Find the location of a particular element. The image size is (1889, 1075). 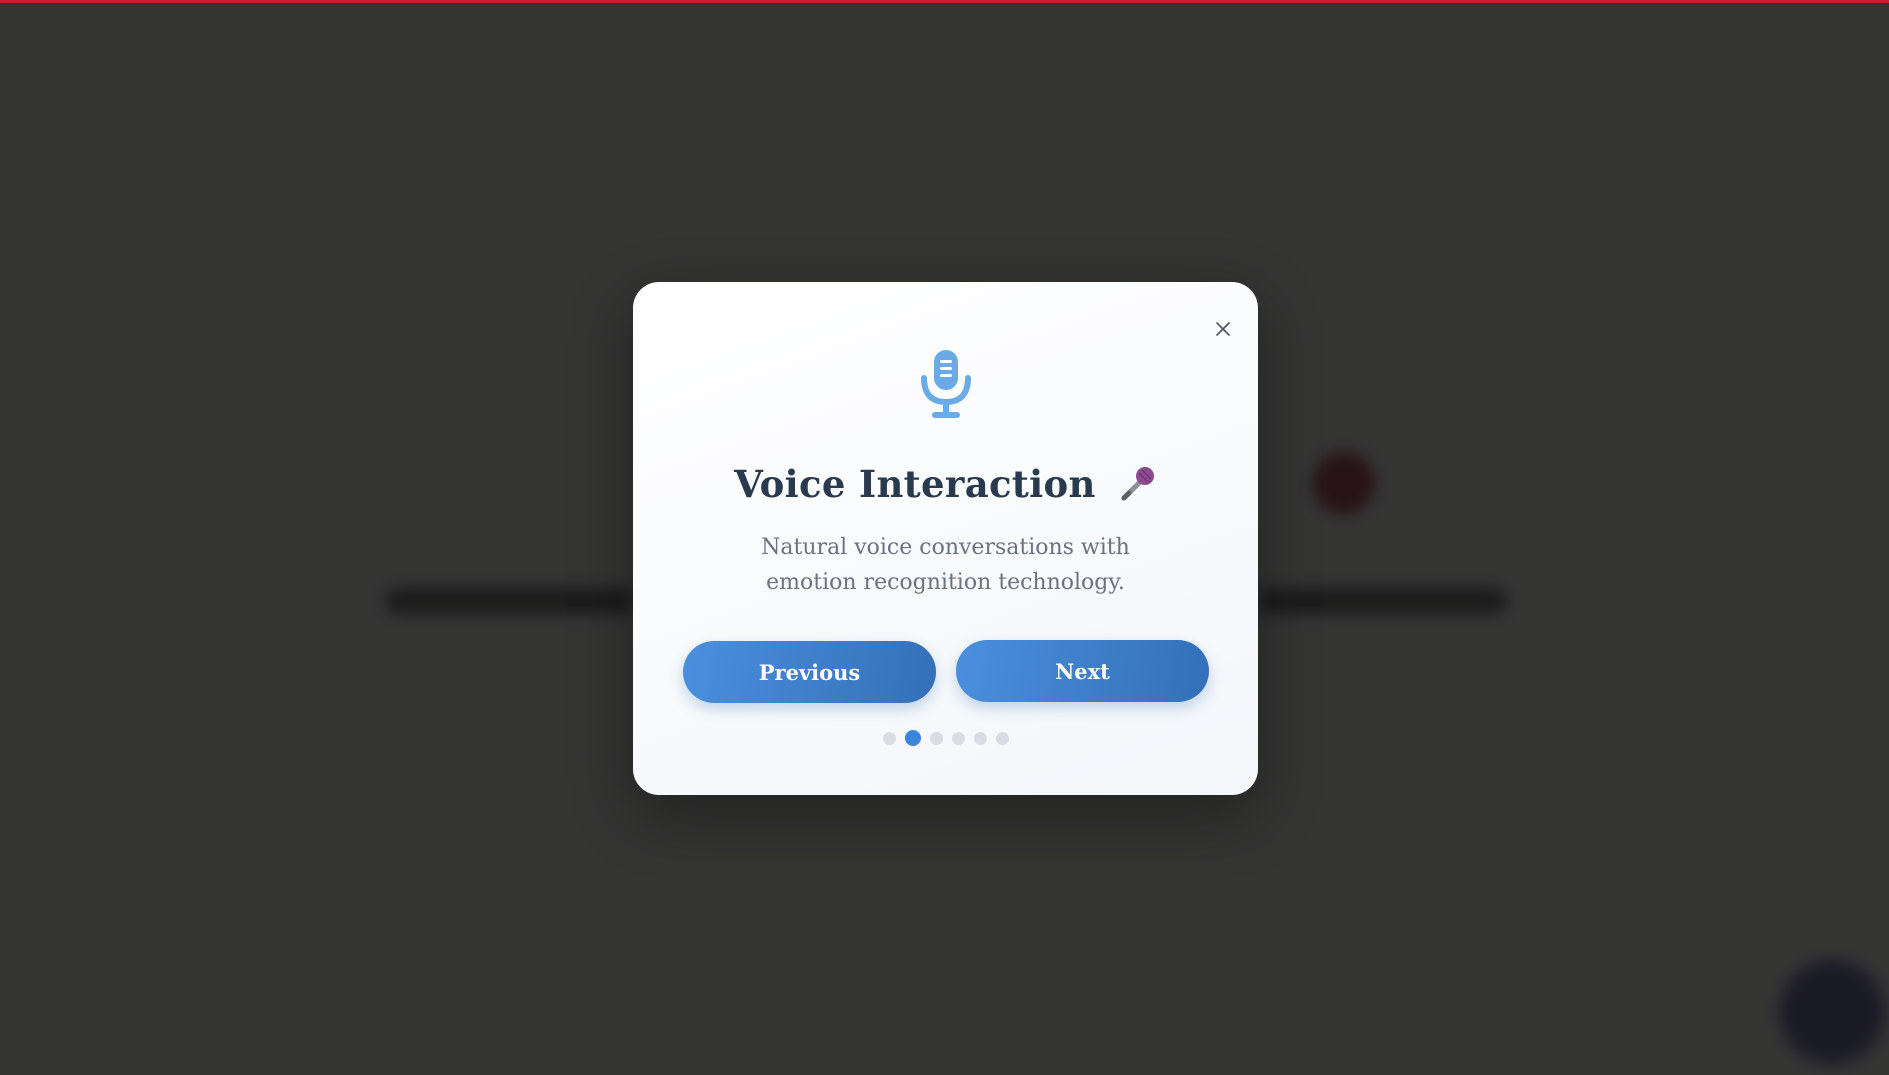

step-dot-active is located at coordinates (912, 738).